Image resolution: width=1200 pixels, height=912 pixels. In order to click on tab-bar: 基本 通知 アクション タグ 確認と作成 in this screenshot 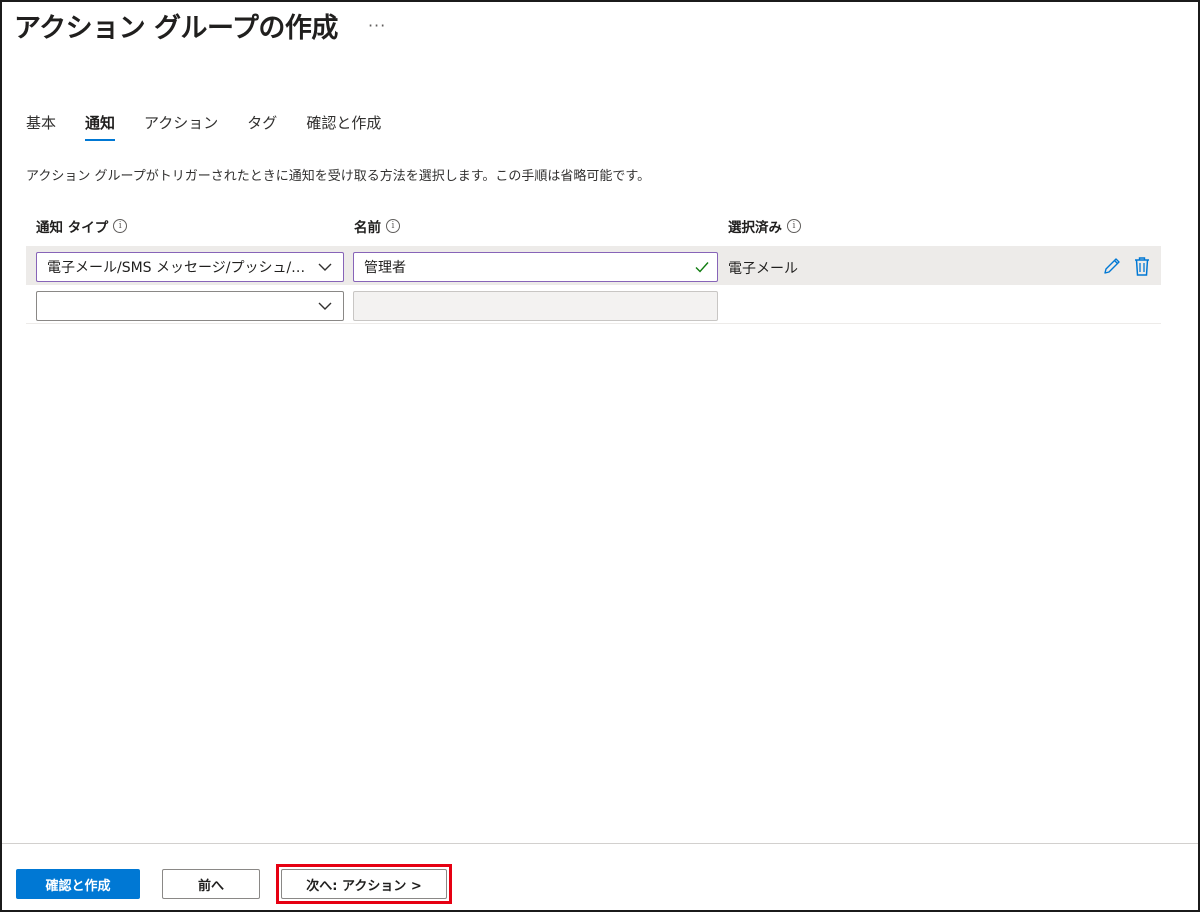, I will do `click(218, 126)`.